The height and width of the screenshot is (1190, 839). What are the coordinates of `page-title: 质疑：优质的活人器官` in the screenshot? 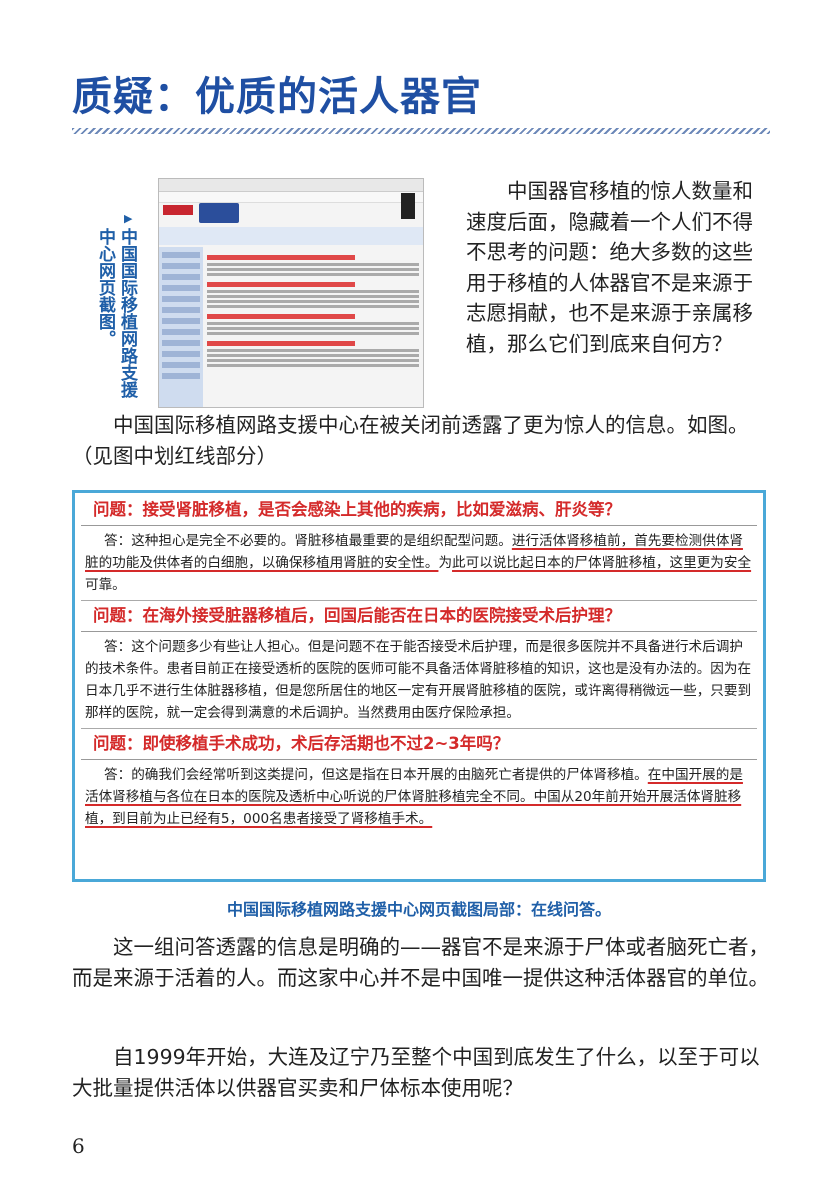 It's located at (277, 97).